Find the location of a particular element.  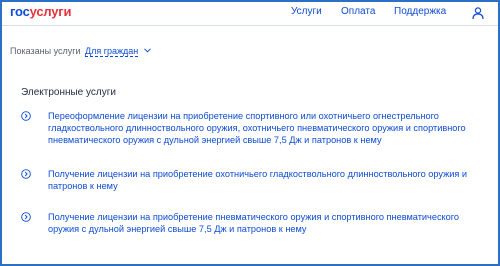

audience-dropdown: Для граждан is located at coordinates (118, 51).